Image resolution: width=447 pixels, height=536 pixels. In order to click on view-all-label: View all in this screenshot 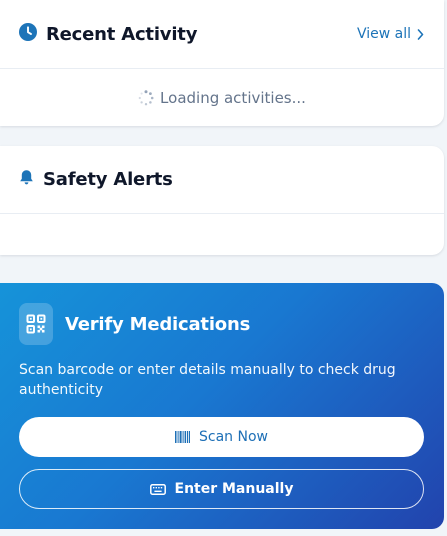, I will do `click(383, 34)`.